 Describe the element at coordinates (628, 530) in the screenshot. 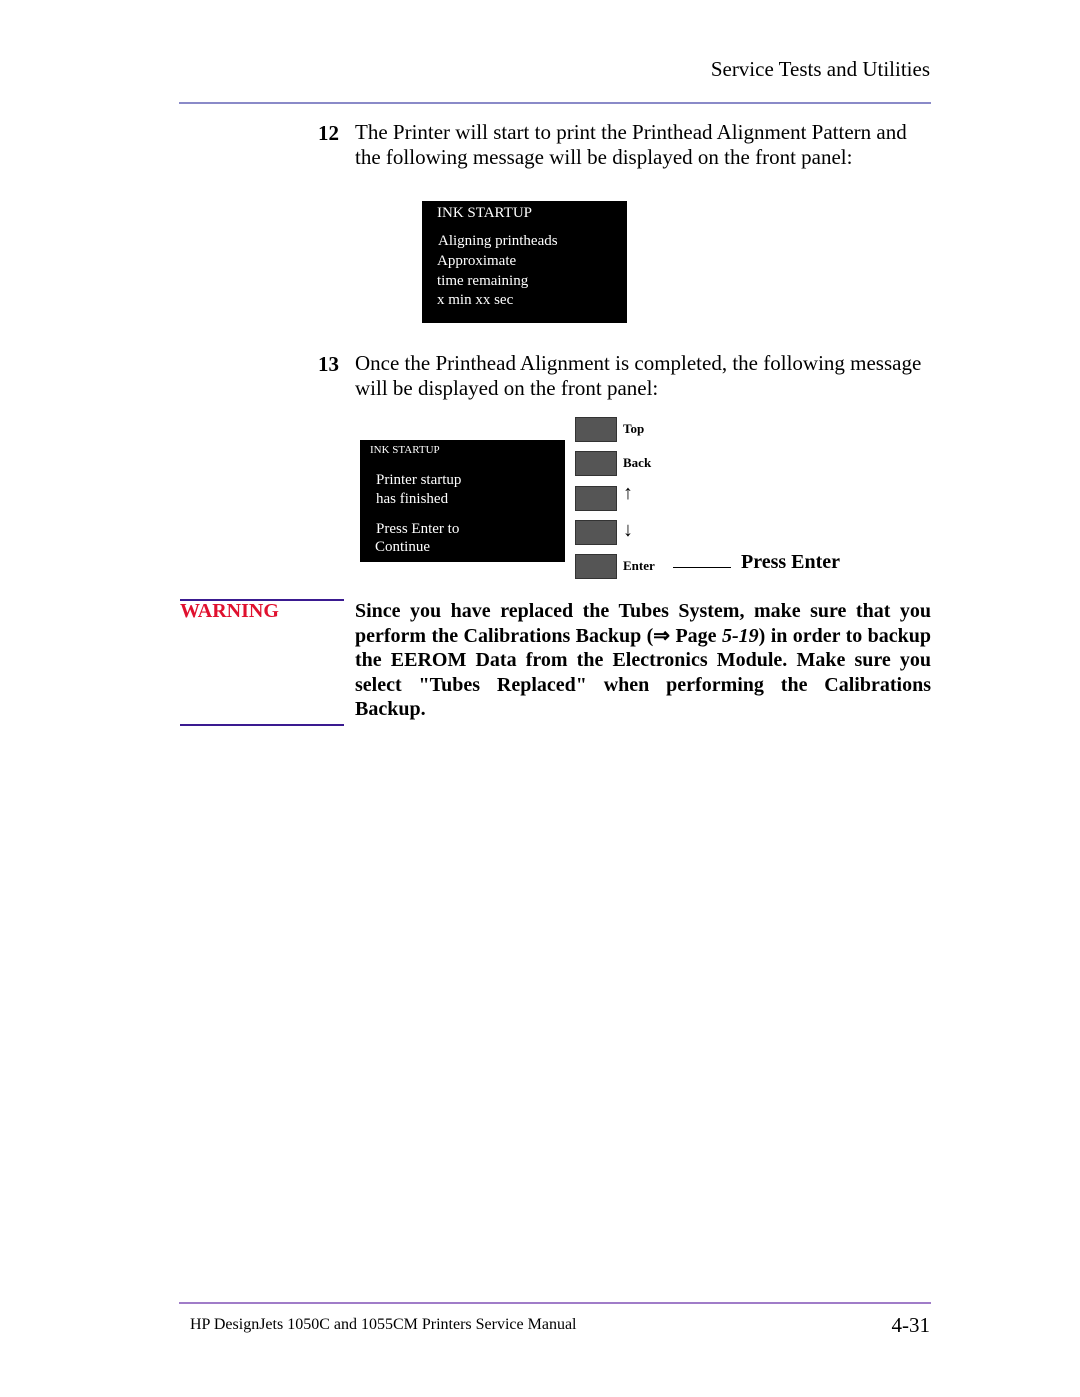

I see `arrow-down-icon: ↓` at that location.